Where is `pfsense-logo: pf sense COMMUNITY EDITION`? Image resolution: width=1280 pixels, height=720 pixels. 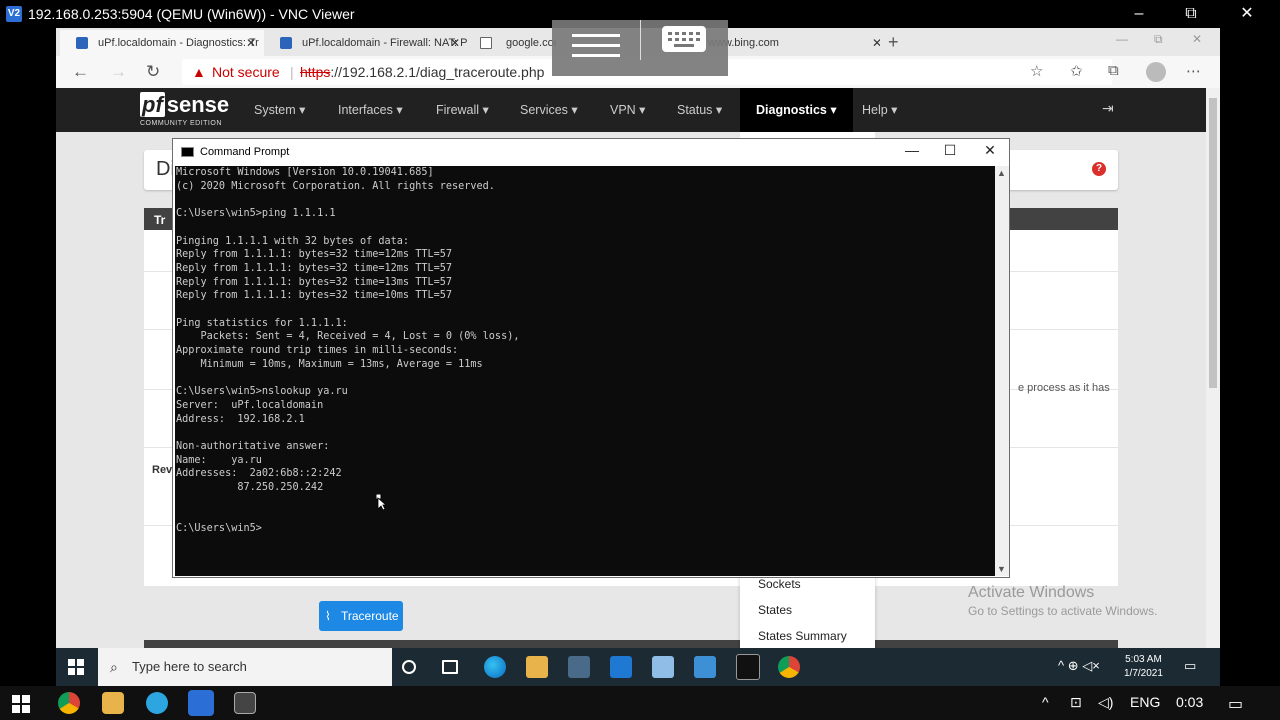 pfsense-logo: pf sense COMMUNITY EDITION is located at coordinates (185, 109).